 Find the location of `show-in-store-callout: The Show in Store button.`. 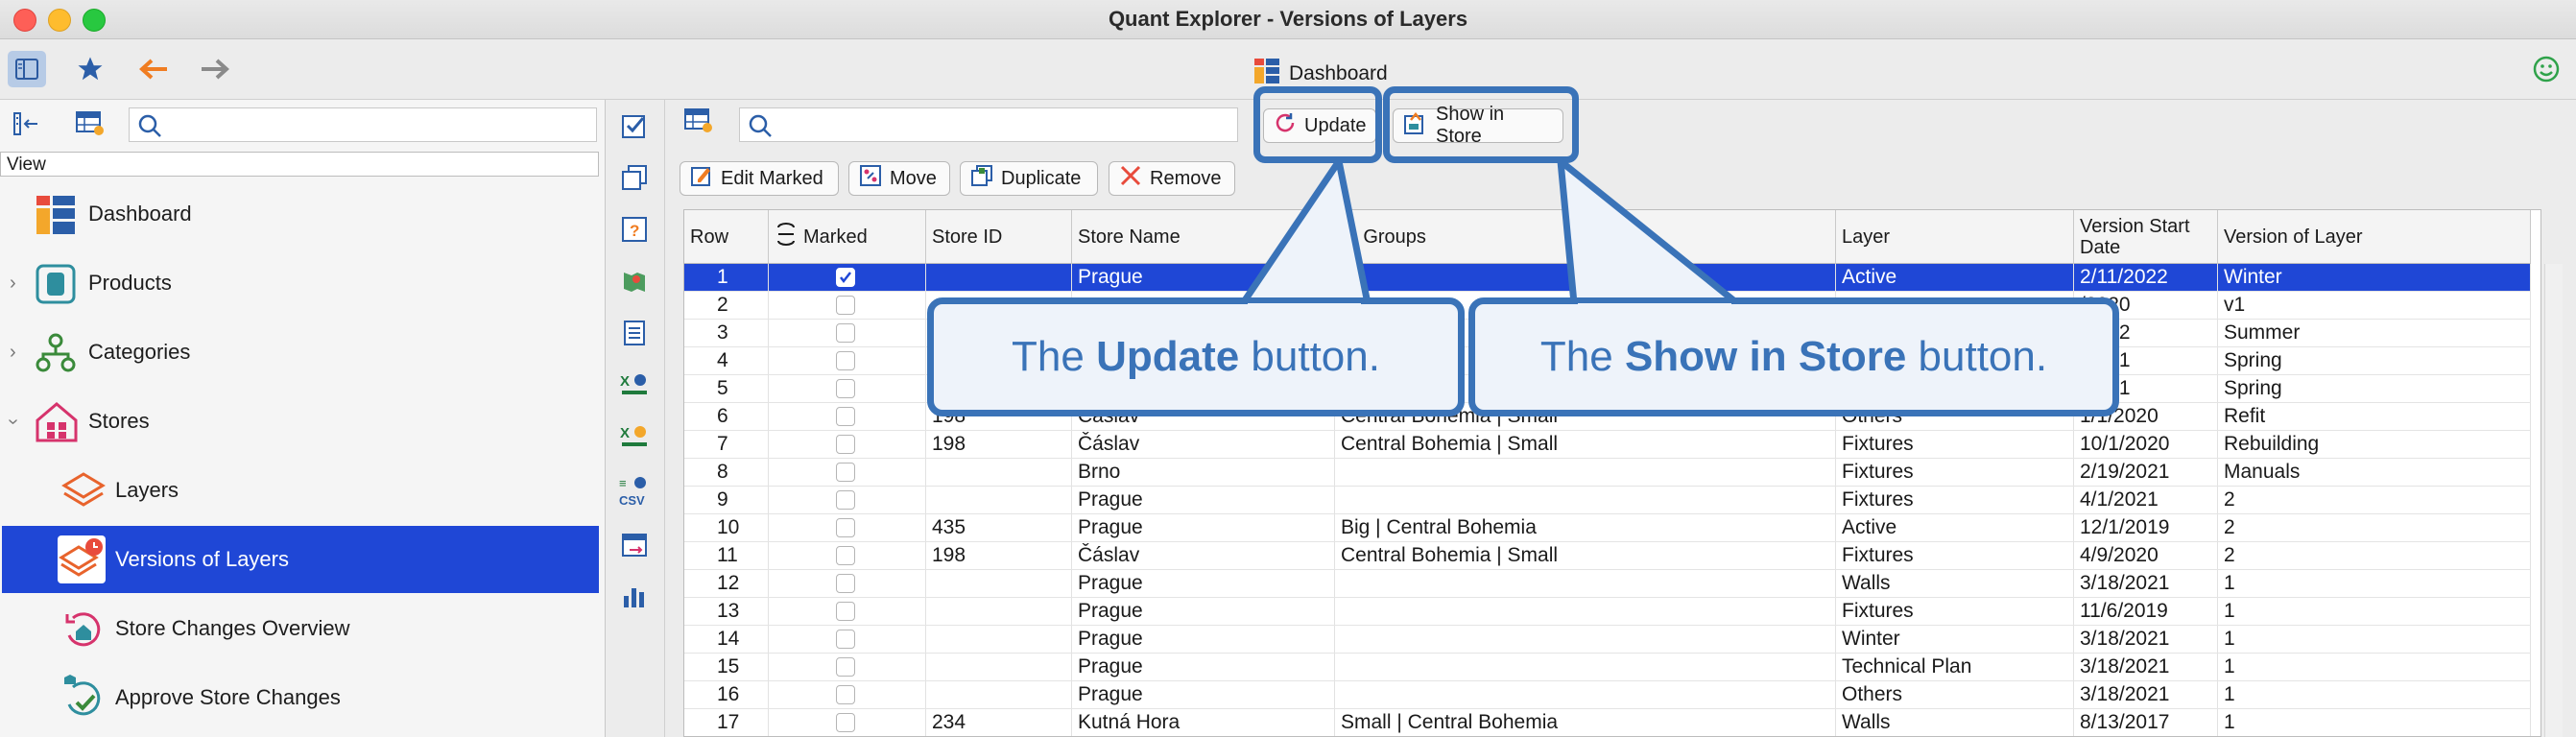

show-in-store-callout: The Show in Store button. is located at coordinates (1793, 356).